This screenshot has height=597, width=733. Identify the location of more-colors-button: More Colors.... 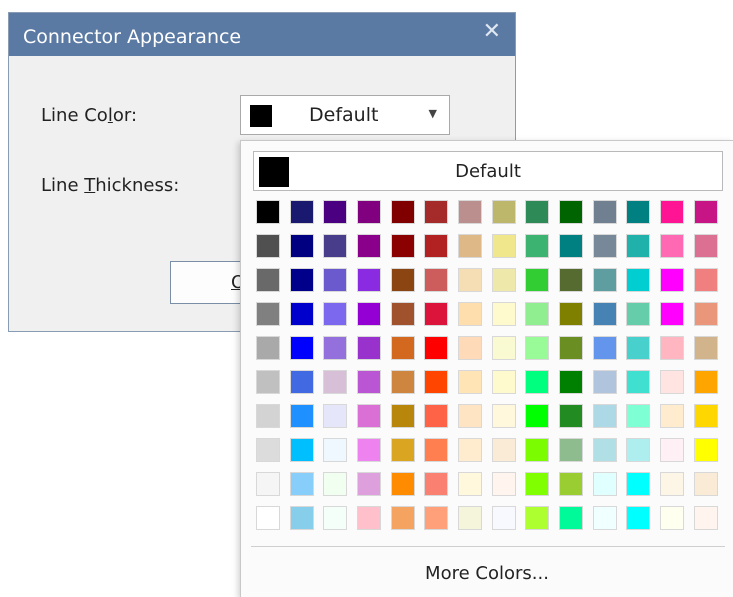
(487, 573).